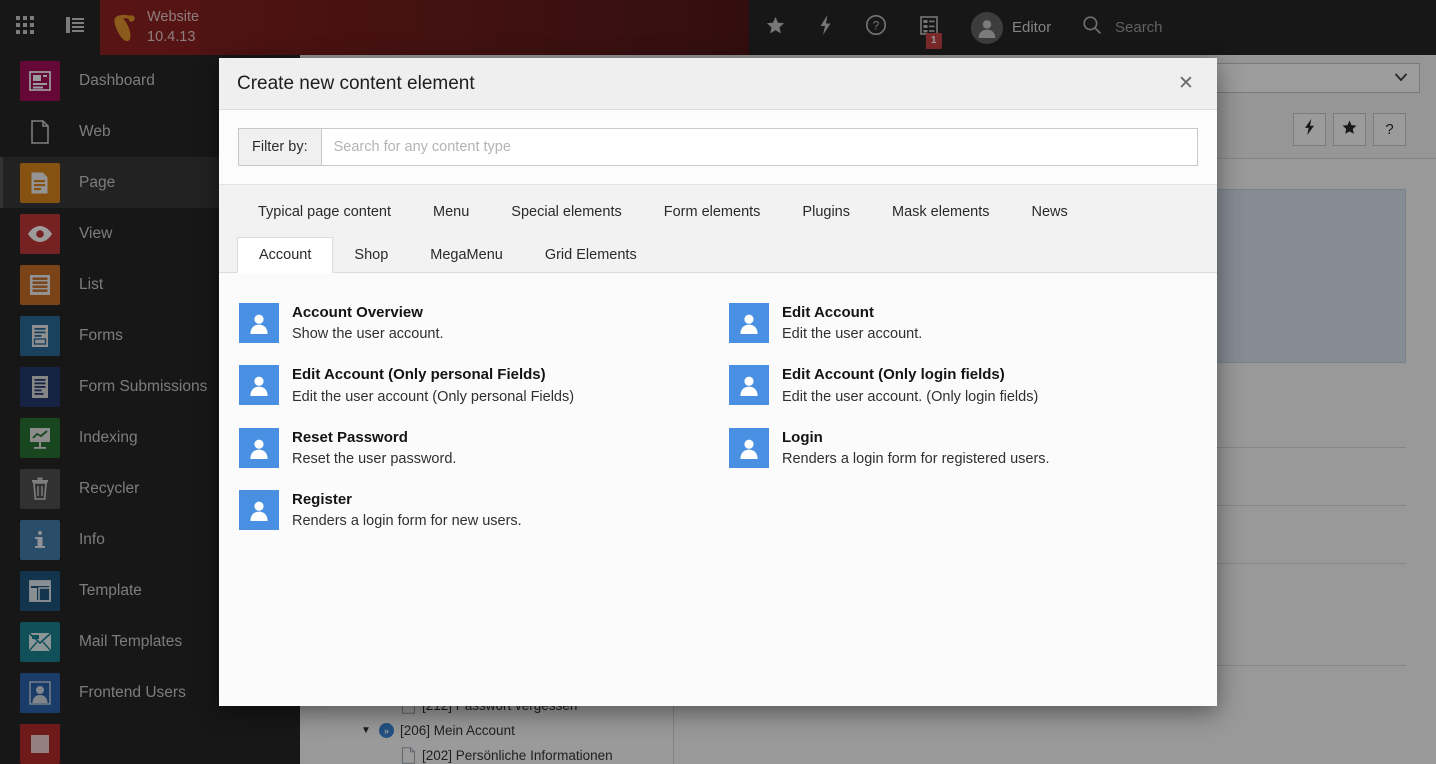 The height and width of the screenshot is (764, 1436). What do you see at coordinates (322, 499) in the screenshot?
I see `content-element-title: Register` at bounding box center [322, 499].